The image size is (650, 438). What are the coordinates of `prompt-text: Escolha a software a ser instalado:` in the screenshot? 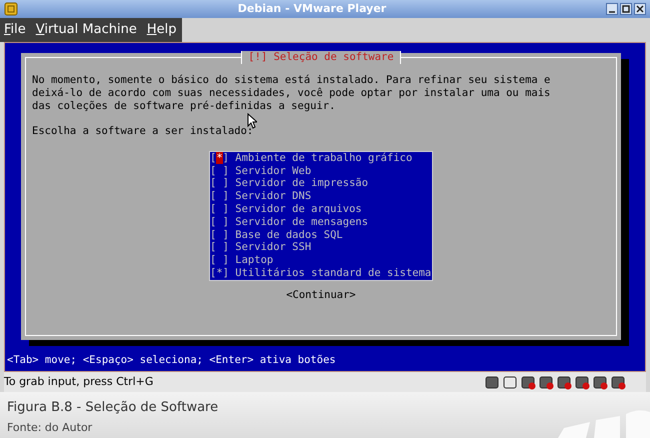 It's located at (143, 131).